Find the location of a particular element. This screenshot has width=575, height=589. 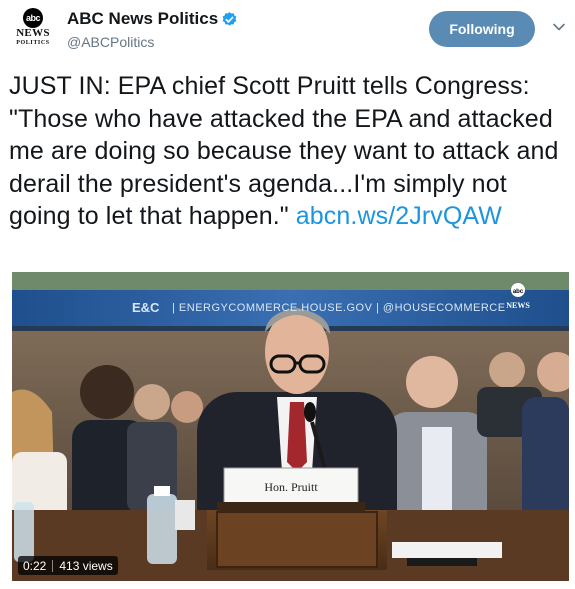

following-button: Following is located at coordinates (482, 29).